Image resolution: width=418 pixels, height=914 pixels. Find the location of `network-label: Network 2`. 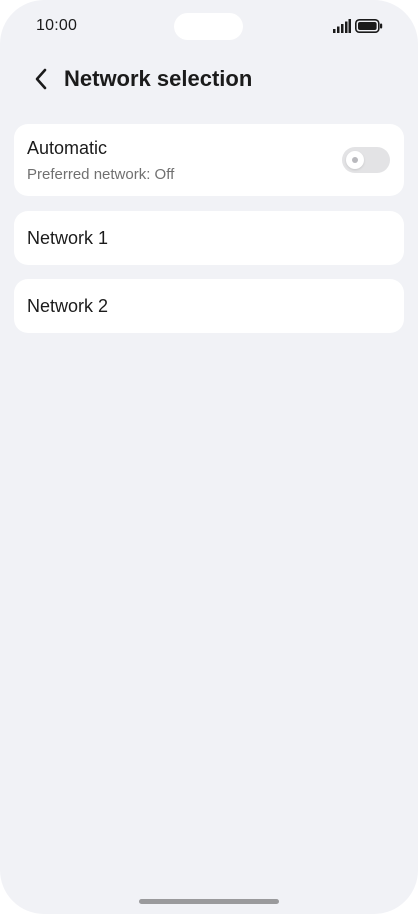

network-label: Network 2 is located at coordinates (68, 306).